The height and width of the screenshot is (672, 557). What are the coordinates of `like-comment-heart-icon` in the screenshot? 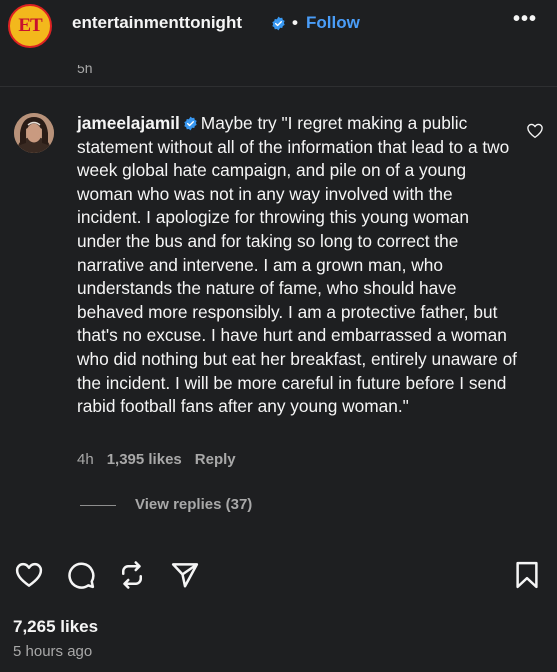 It's located at (535, 131).